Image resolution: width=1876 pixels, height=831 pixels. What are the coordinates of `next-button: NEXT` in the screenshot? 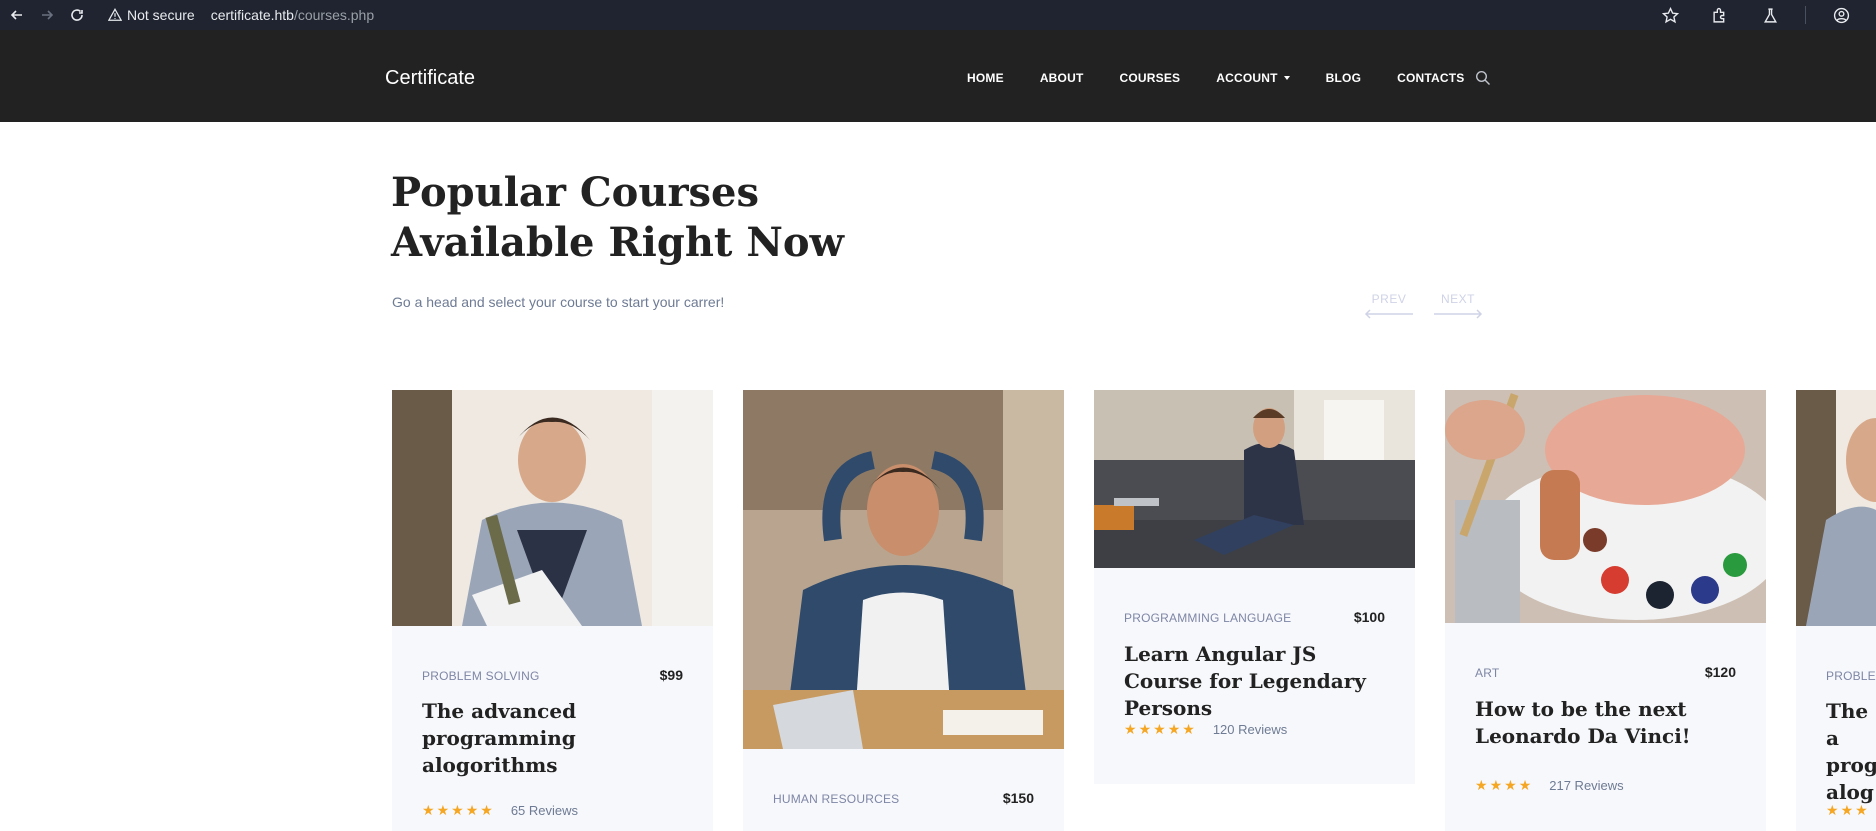 It's located at (1458, 305).